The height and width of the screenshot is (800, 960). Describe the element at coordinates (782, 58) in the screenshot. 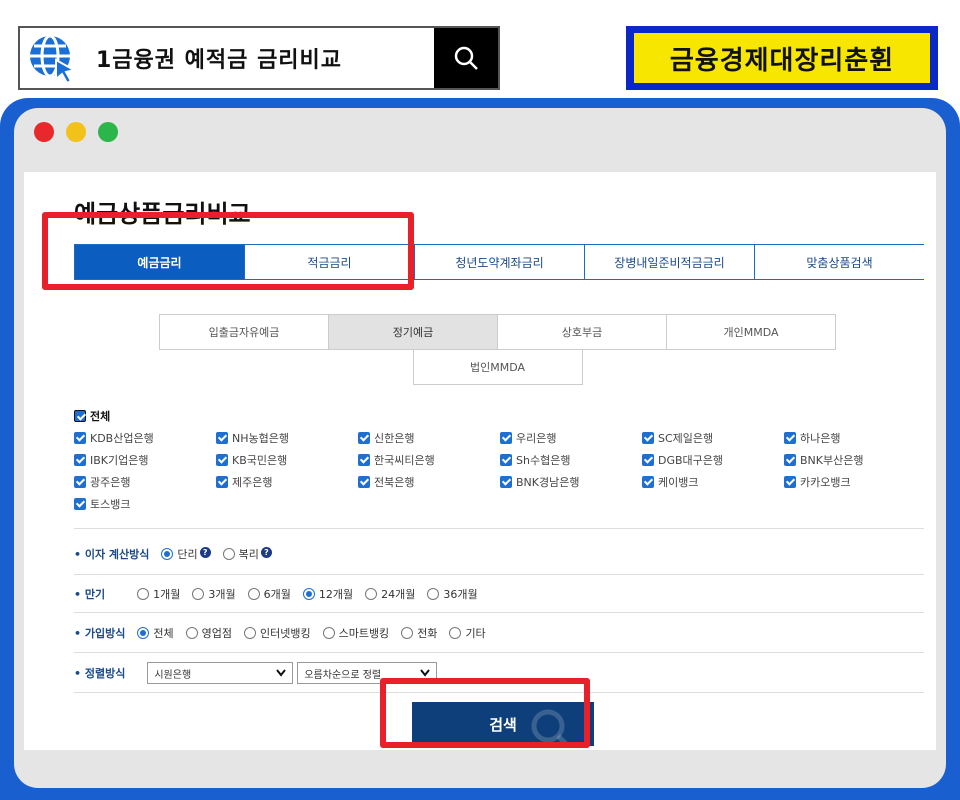

I see `promo-banner: 금융경제대장리춘휜` at that location.